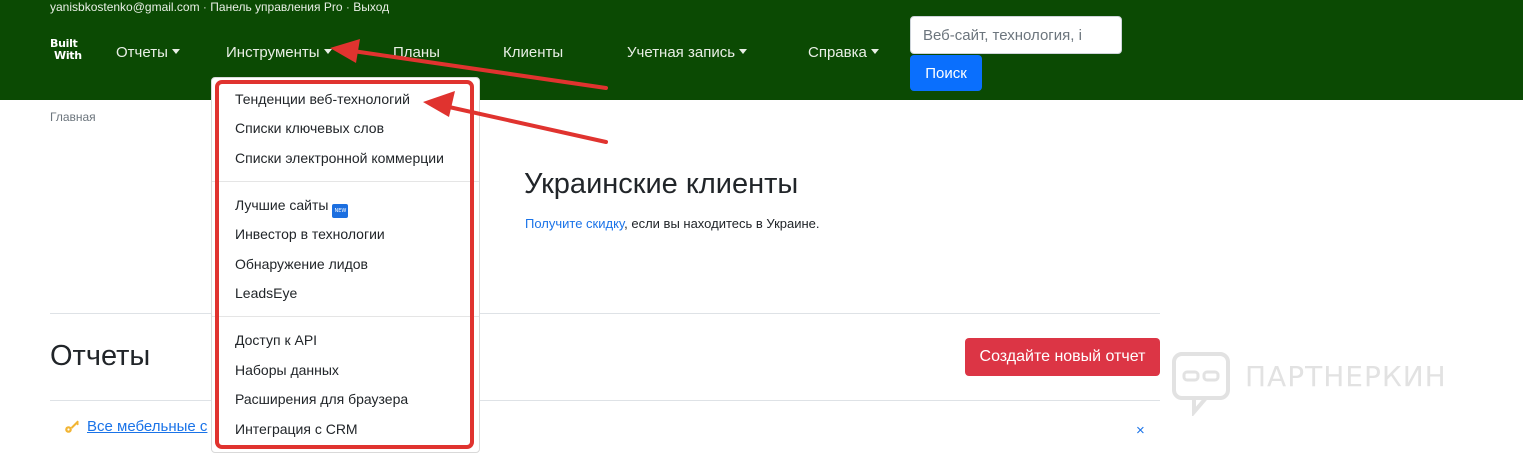 The width and height of the screenshot is (1523, 468). What do you see at coordinates (837, 52) in the screenshot?
I see `nav-help-label: Справка` at bounding box center [837, 52].